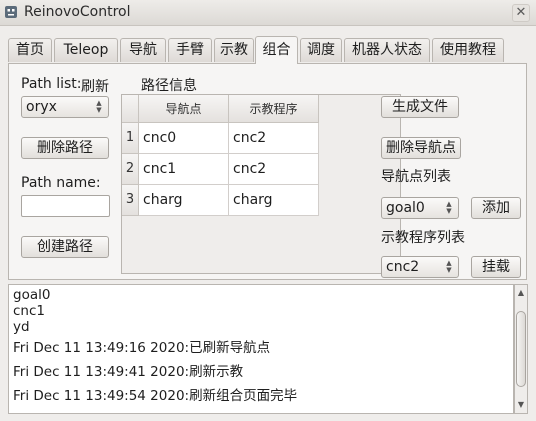 Image resolution: width=536 pixels, height=421 pixels. Describe the element at coordinates (130, 169) in the screenshot. I see `row-header: 2` at that location.